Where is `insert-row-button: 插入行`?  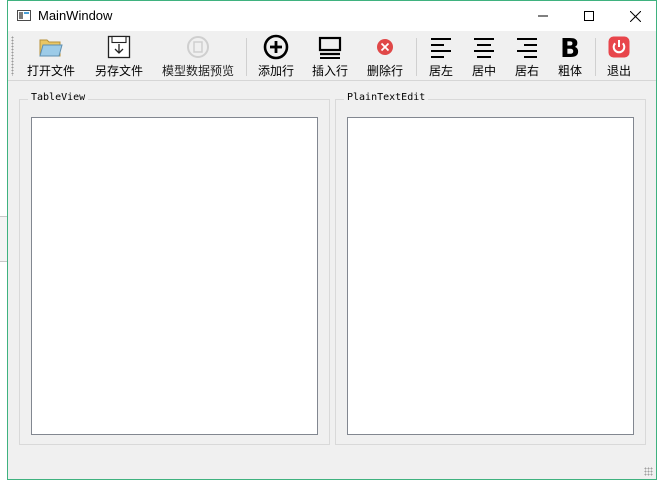 insert-row-button: 插入行 is located at coordinates (330, 57).